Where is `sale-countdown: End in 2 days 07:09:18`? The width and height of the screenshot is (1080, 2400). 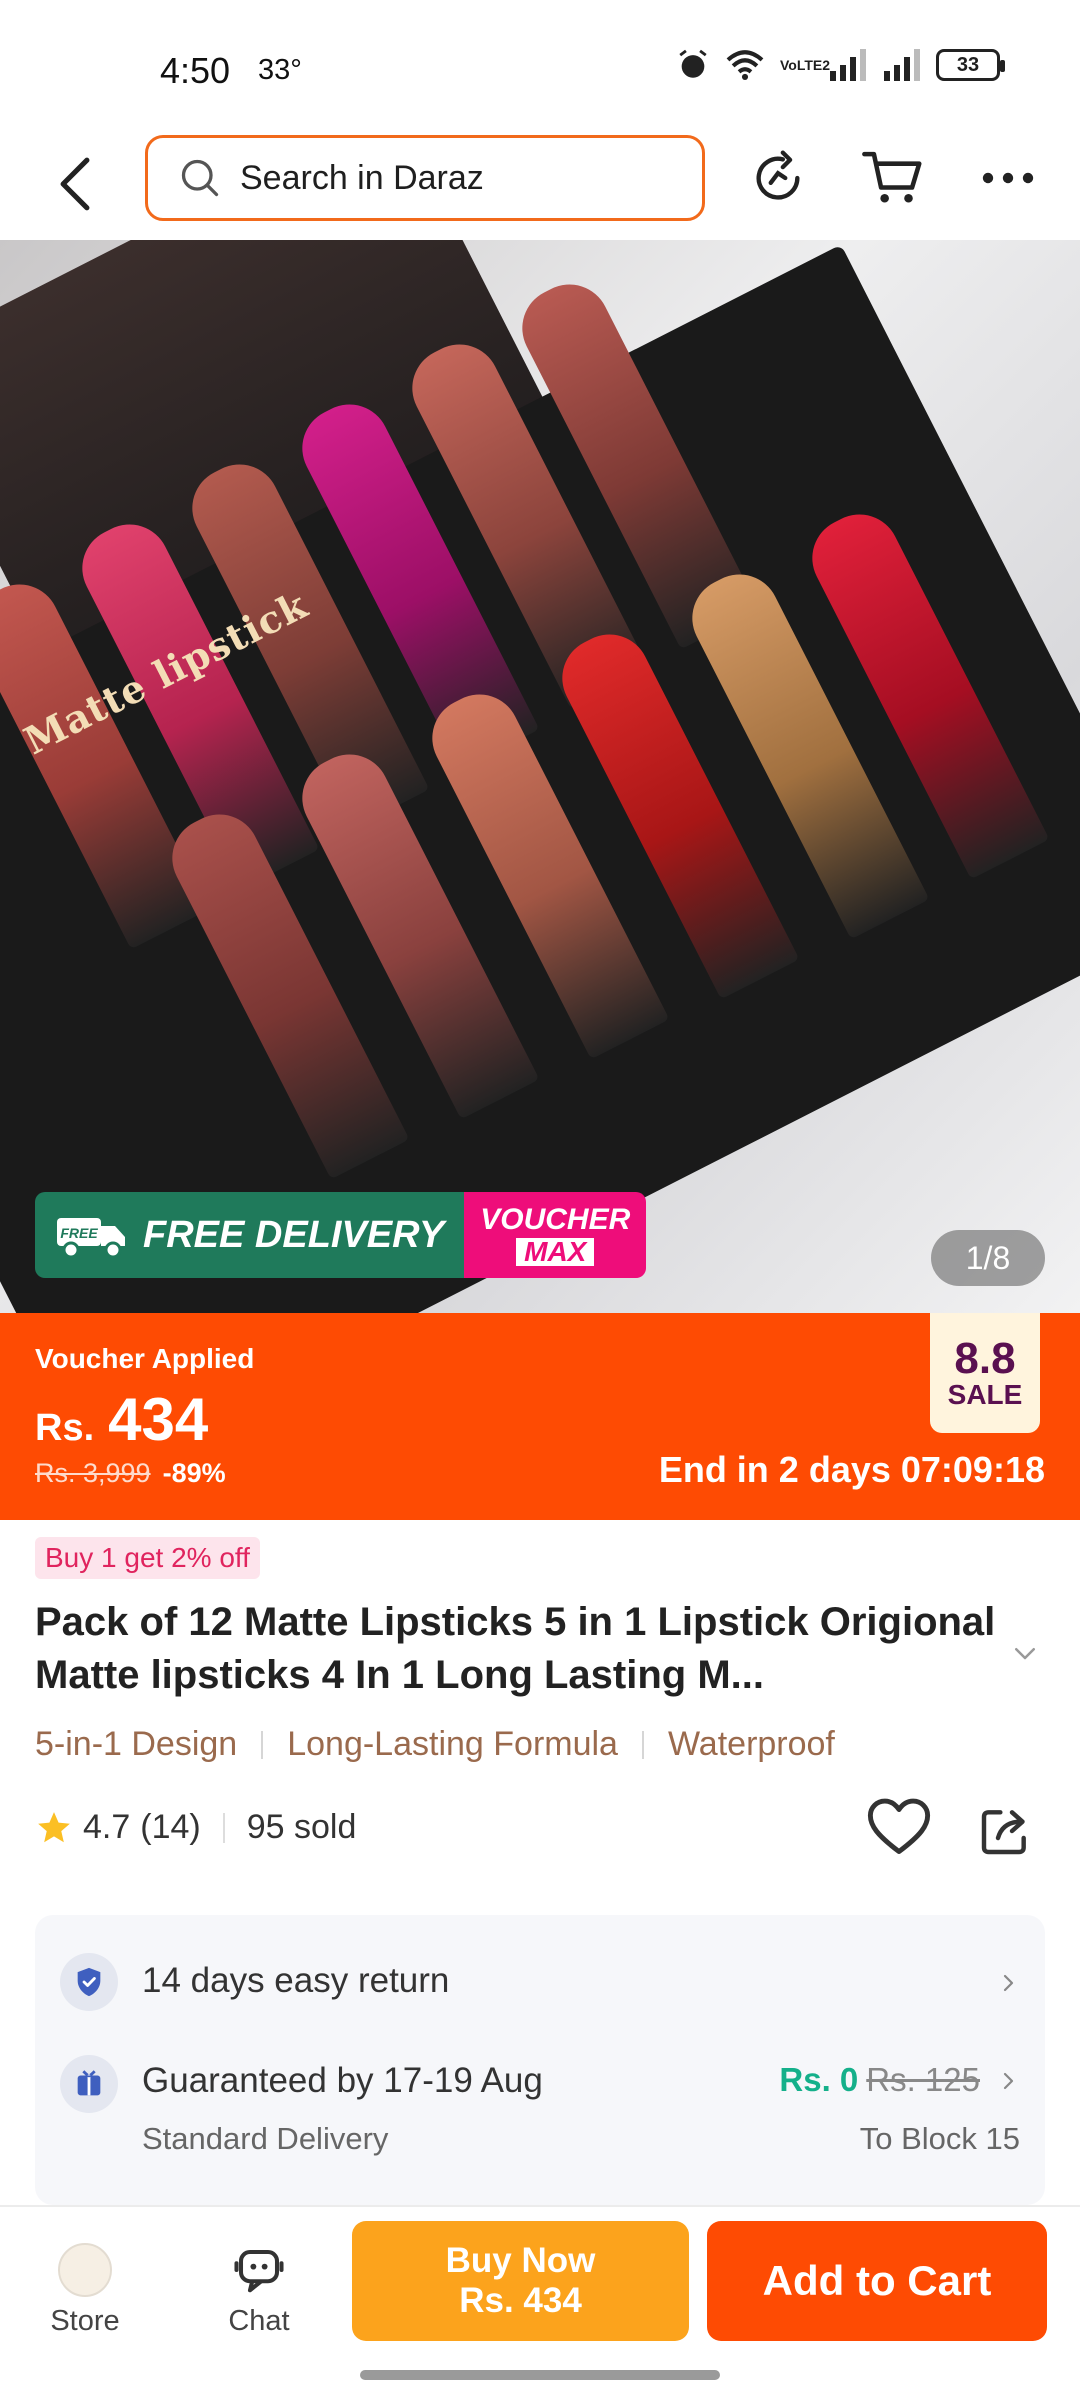
sale-countdown: End in 2 days 07:09:18 is located at coordinates (851, 1469).